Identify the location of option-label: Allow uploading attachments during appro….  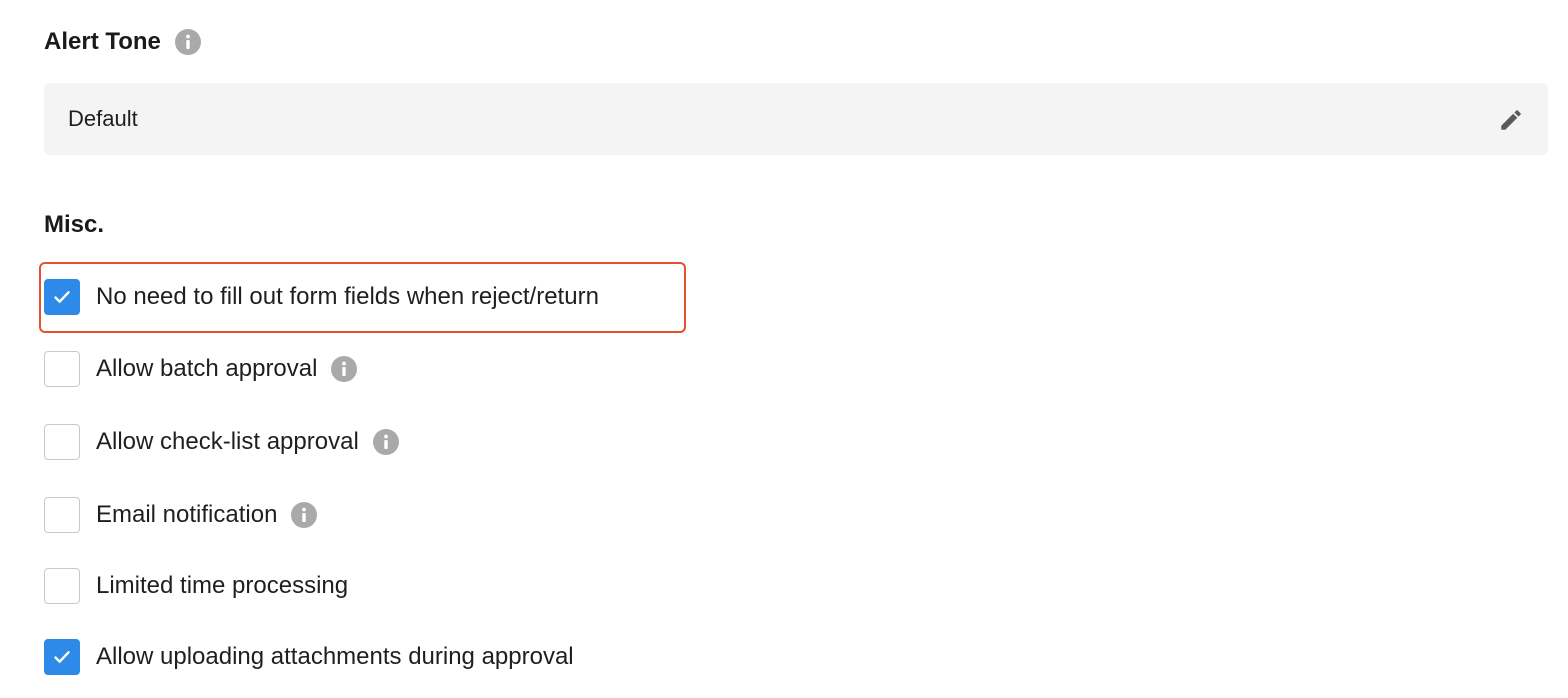
(335, 656).